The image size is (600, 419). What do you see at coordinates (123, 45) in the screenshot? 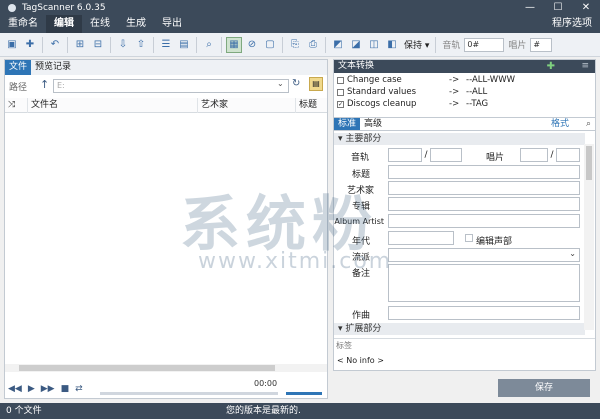
I see `move-down-icon: ⇩` at bounding box center [123, 45].